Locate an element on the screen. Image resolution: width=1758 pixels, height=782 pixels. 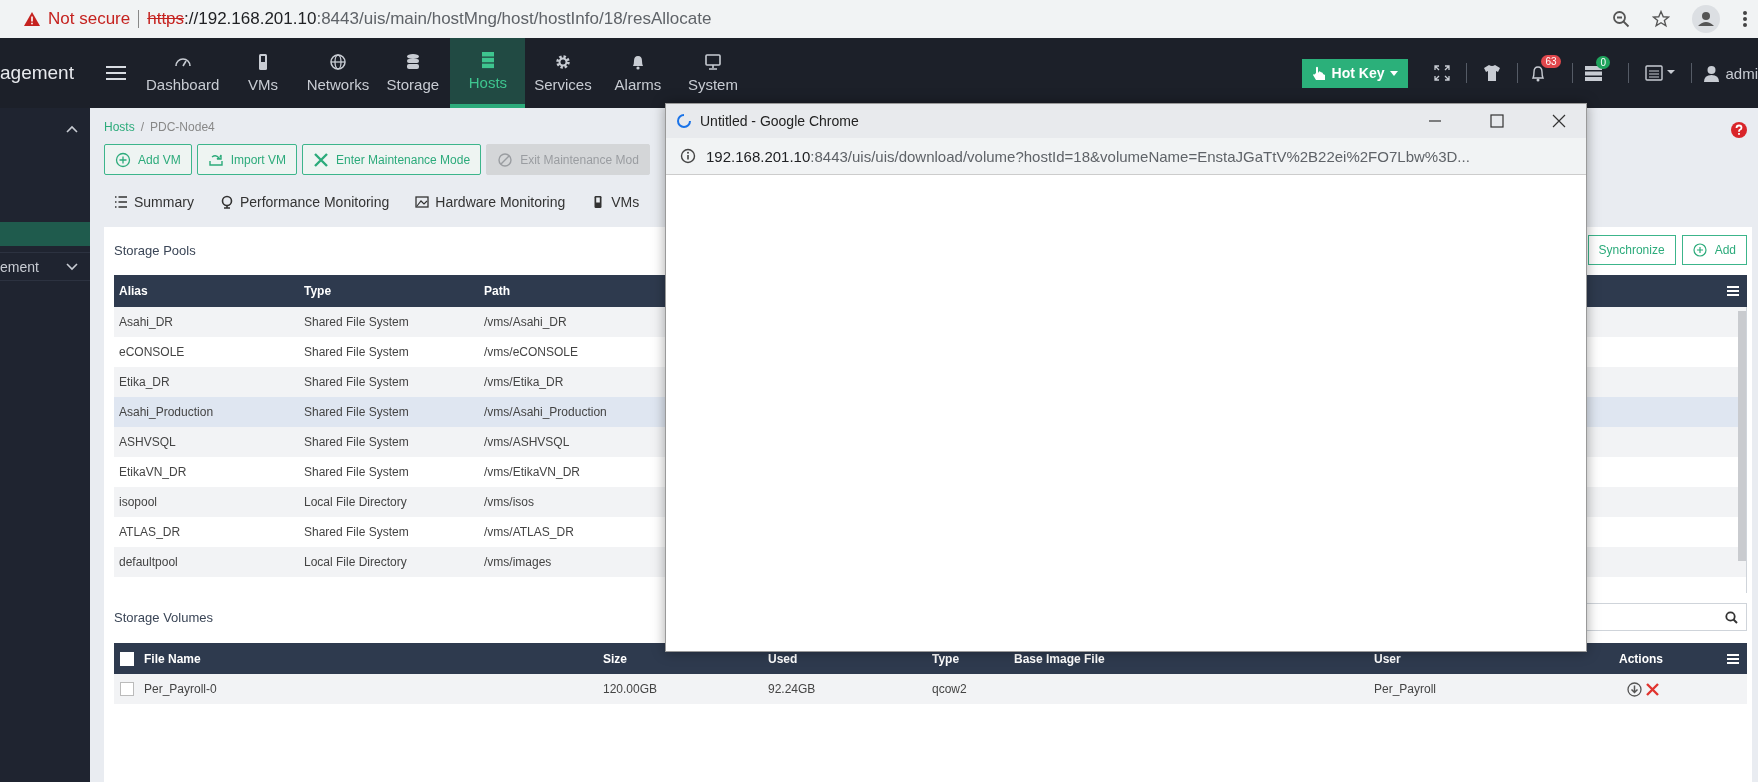
table-cell-text: /vms/isos is located at coordinates (509, 502).